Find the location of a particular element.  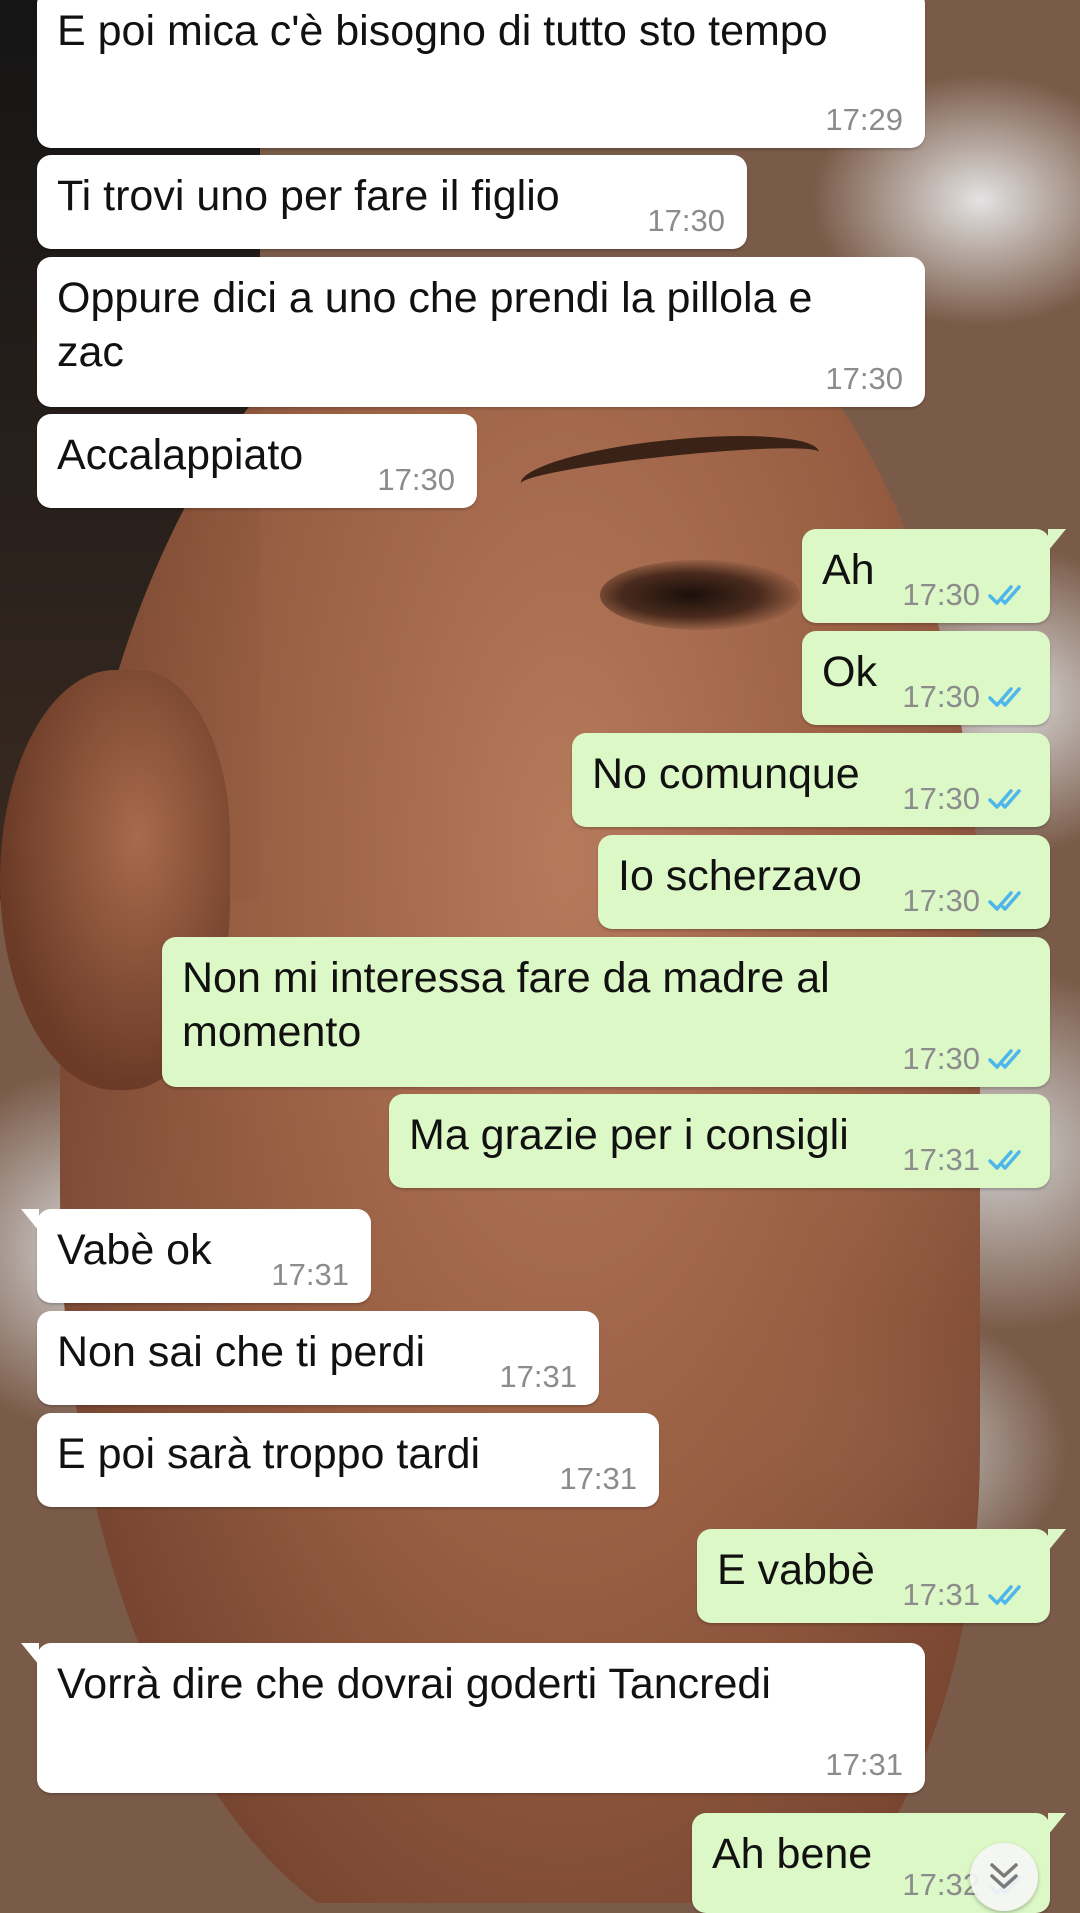

message-time: 17:29 is located at coordinates (864, 119).